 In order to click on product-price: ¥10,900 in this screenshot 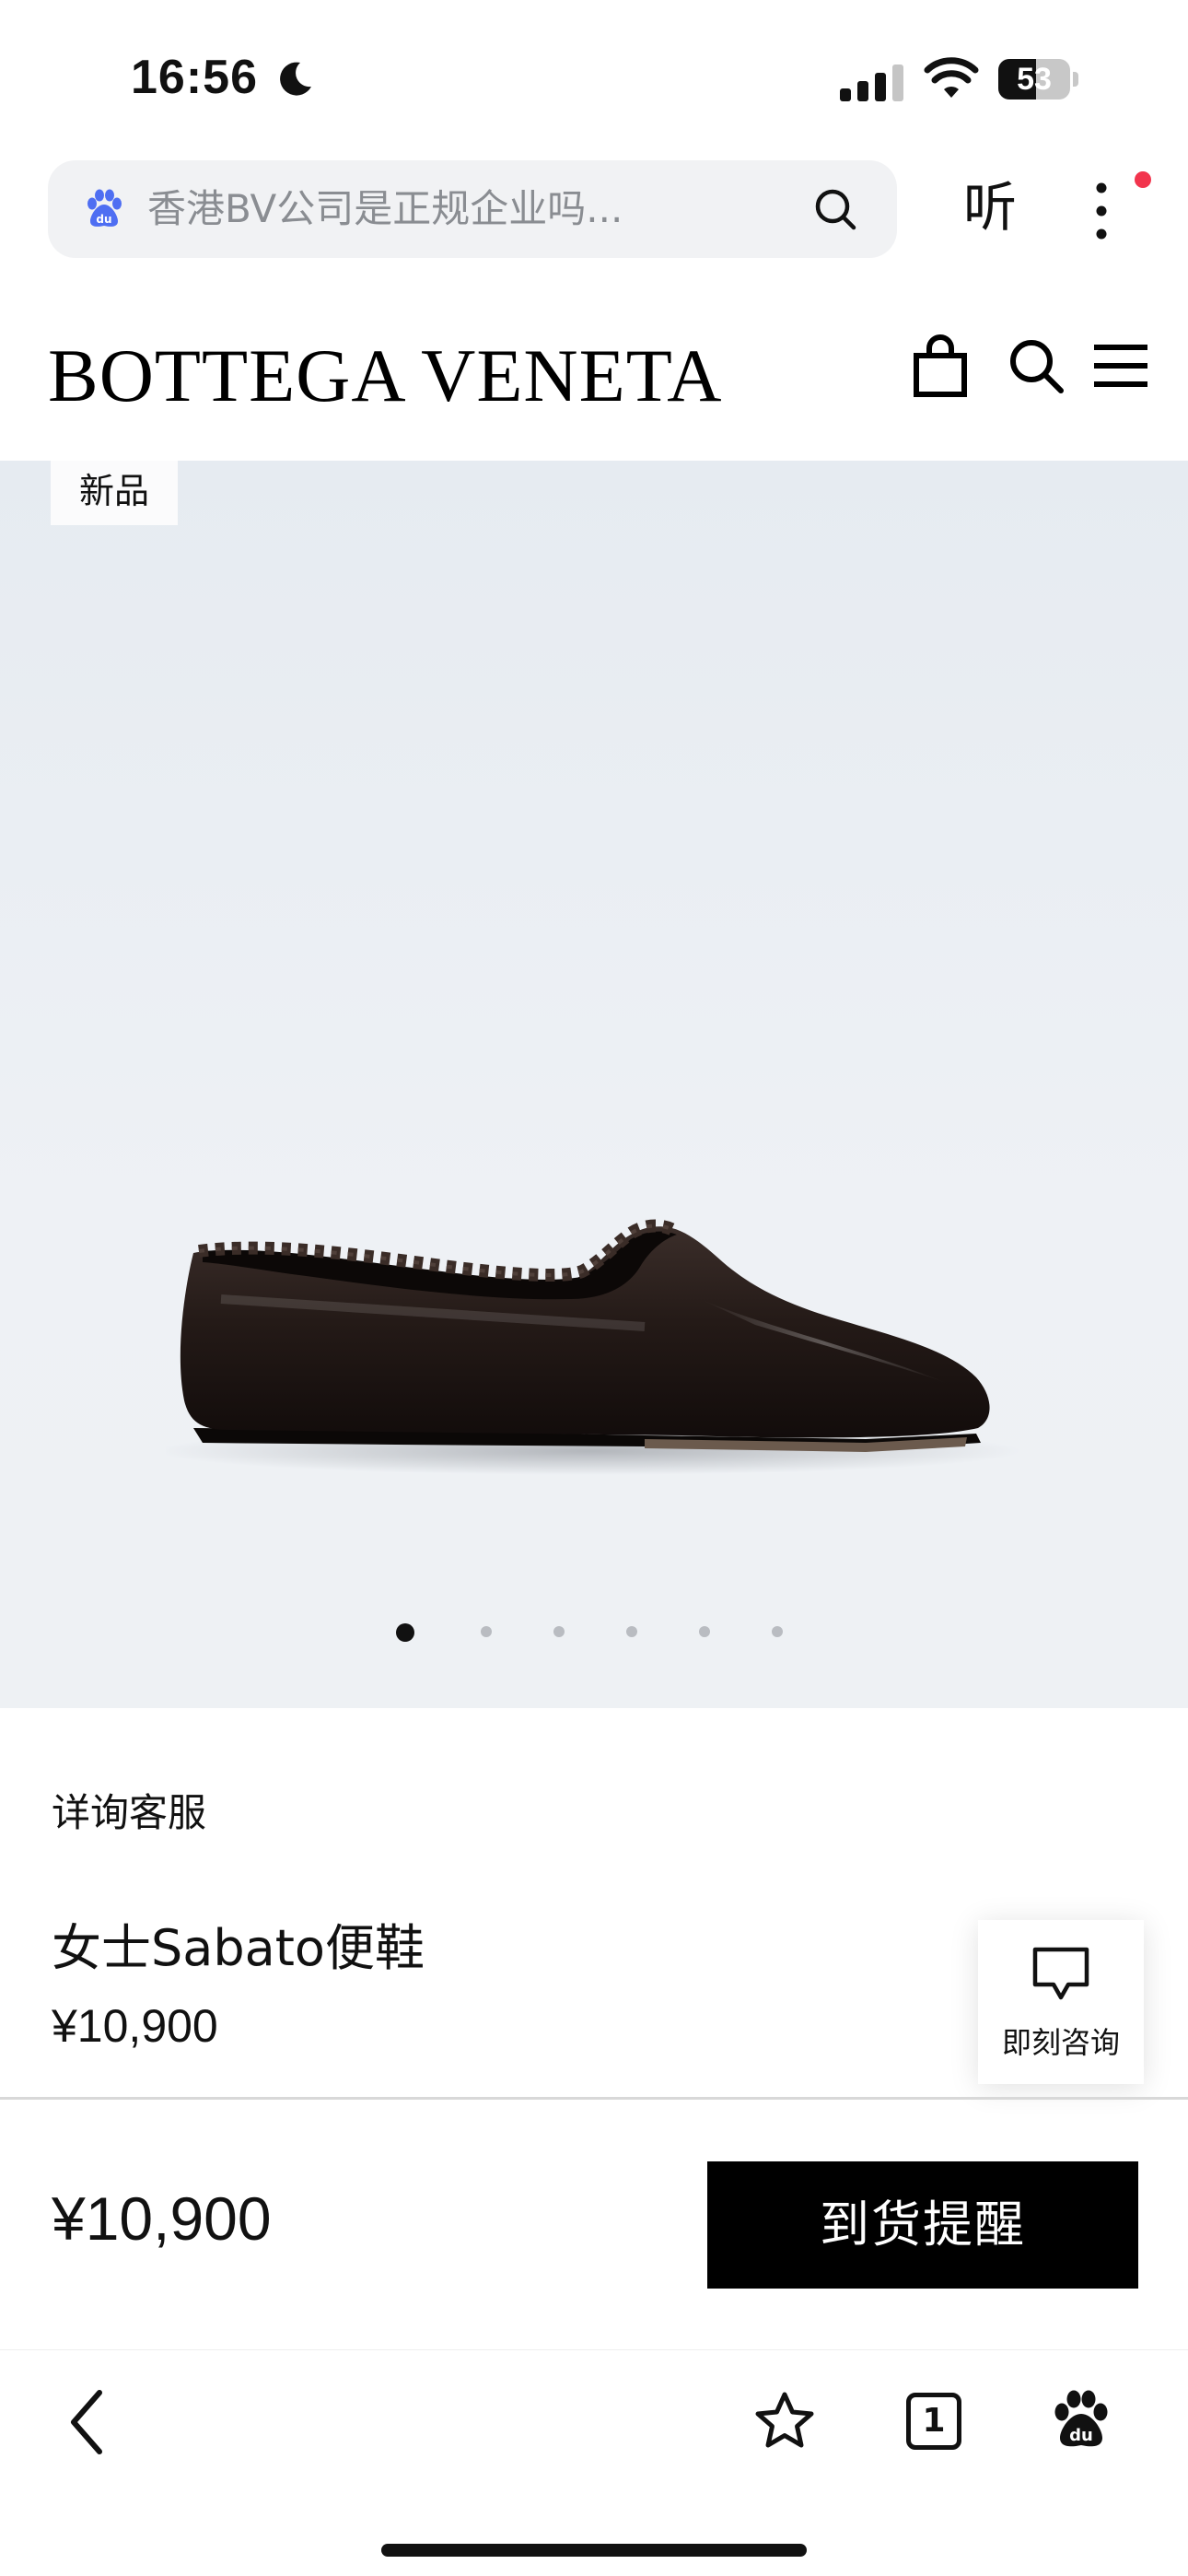, I will do `click(135, 2026)`.